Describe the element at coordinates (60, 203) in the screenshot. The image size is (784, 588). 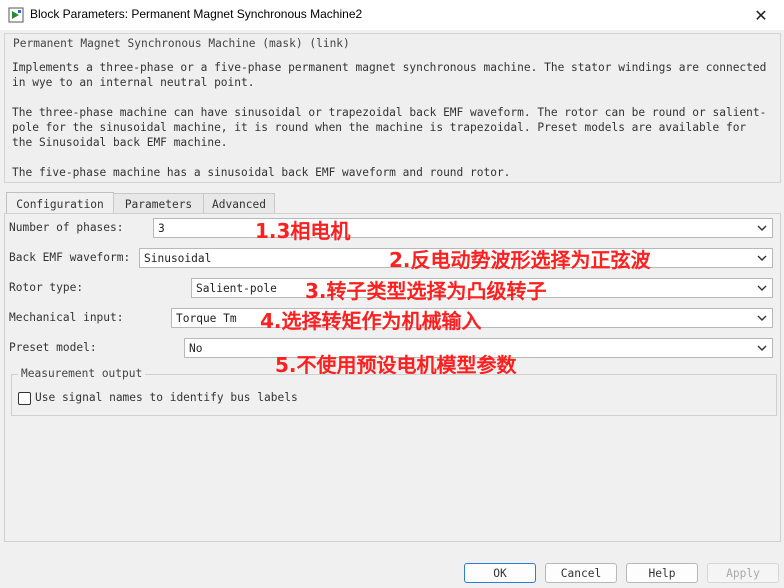
I see `tab-configuration: Configuration` at that location.